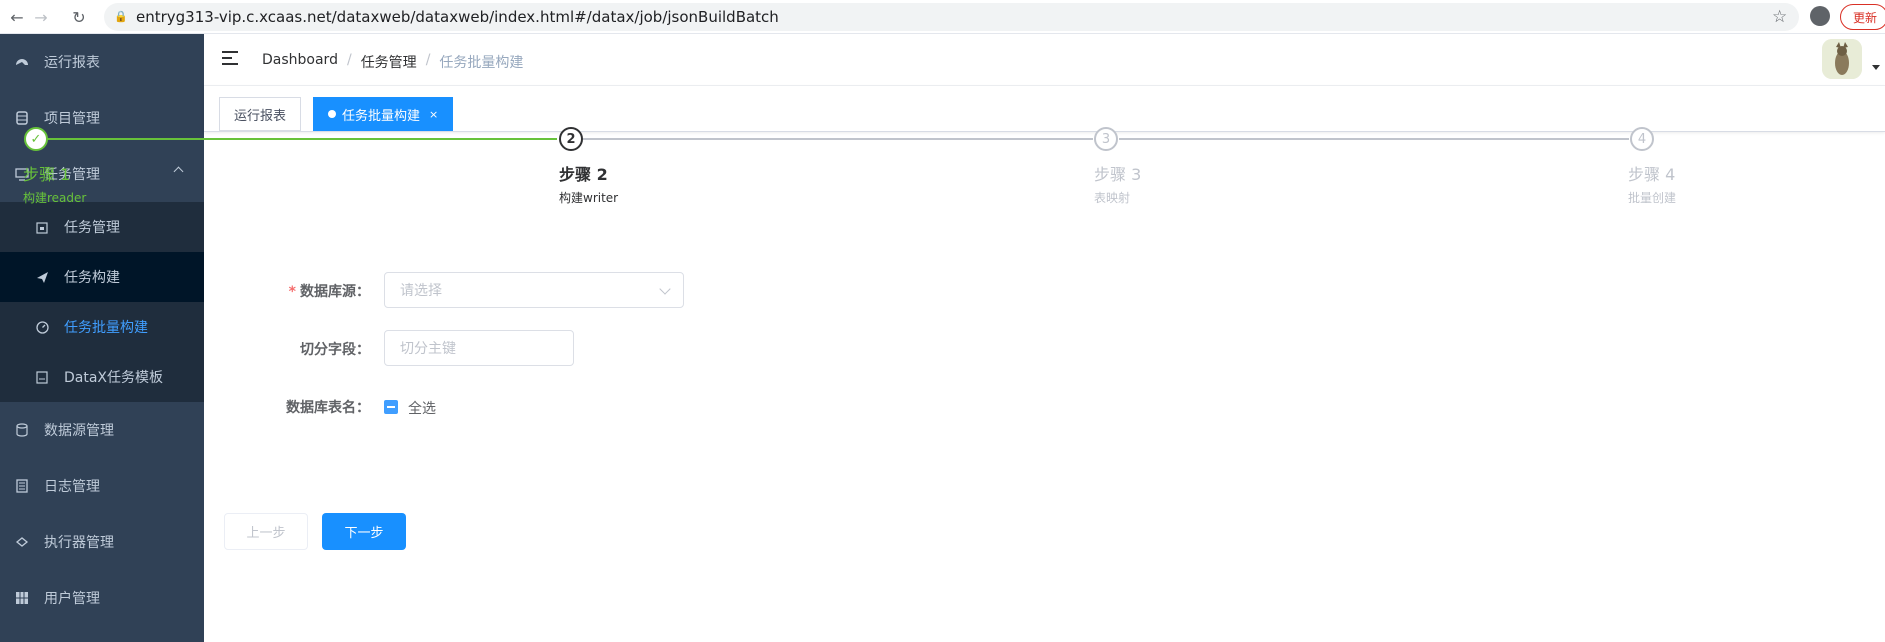 The height and width of the screenshot is (642, 1885). What do you see at coordinates (1820, 16) in the screenshot?
I see `account-icon` at bounding box center [1820, 16].